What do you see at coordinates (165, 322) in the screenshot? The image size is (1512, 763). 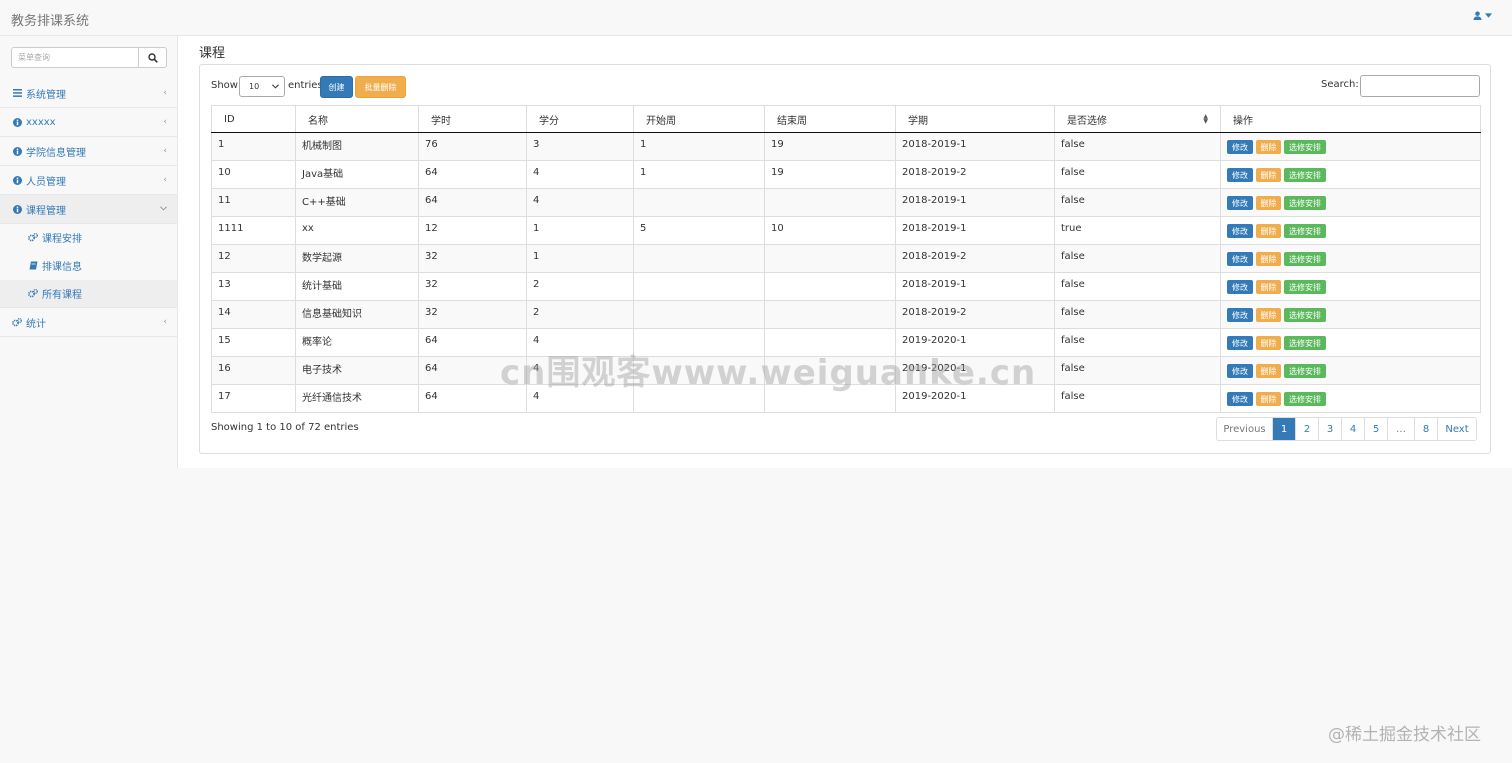 I see `chevron-left-icon: ‹` at bounding box center [165, 322].